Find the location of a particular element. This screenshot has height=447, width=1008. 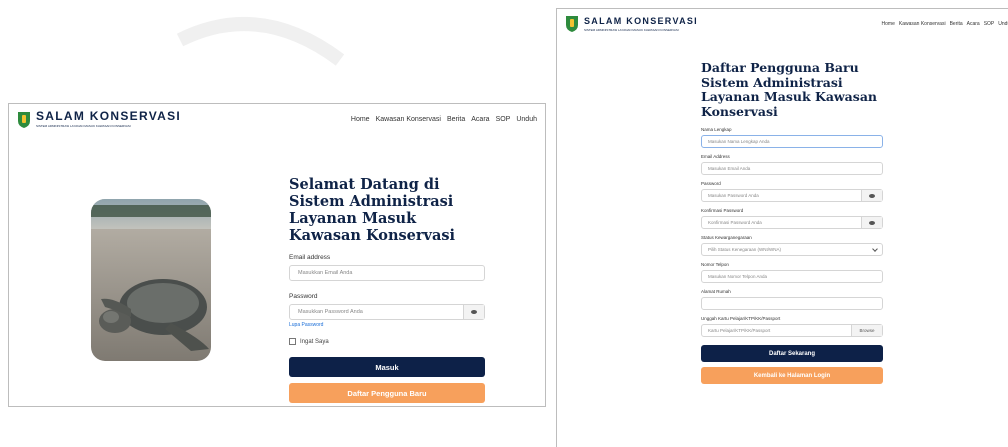

citizenship-select: Pilih Status Kenegaraan (WNI/WNA) is located at coordinates (792, 249).